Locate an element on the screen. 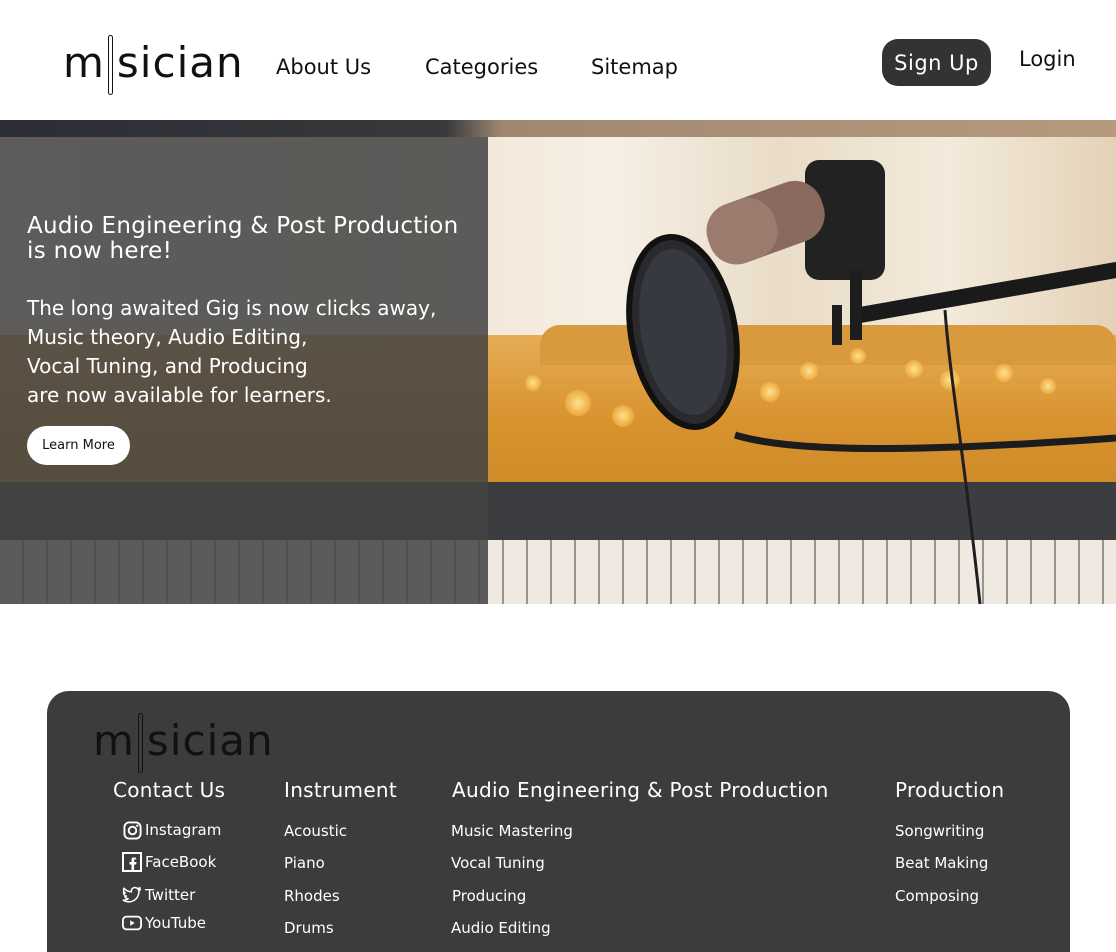 The width and height of the screenshot is (1116, 952). footer-link-twitter: Twitter is located at coordinates (158, 895).